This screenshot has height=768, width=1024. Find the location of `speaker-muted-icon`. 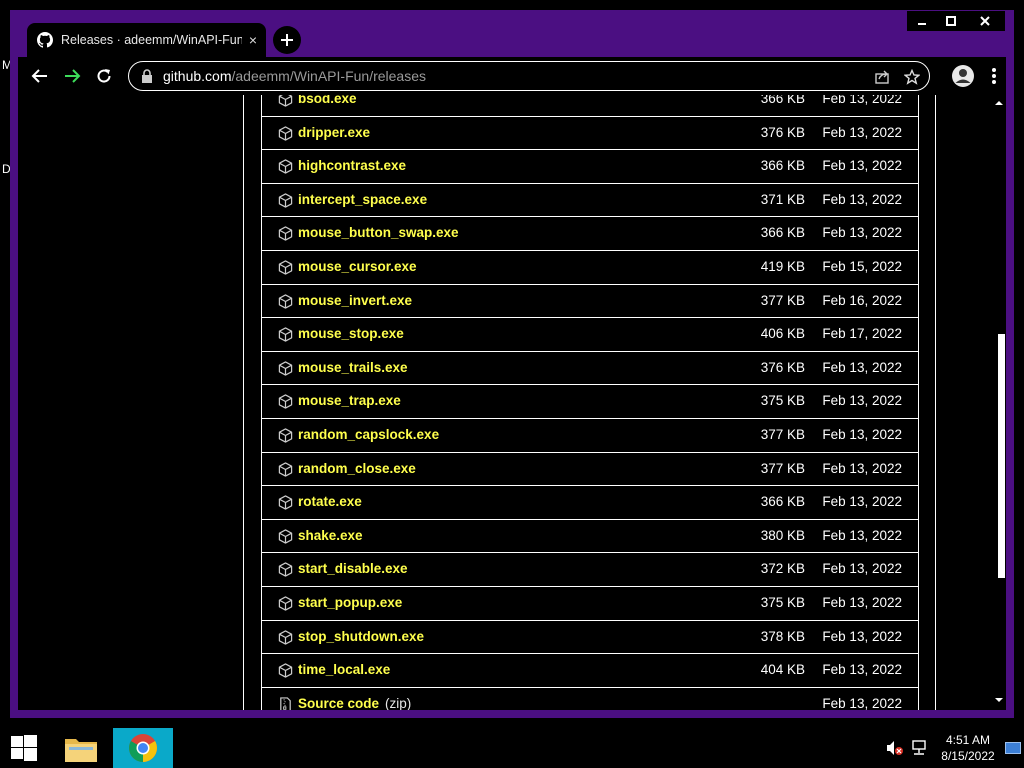

speaker-muted-icon is located at coordinates (895, 748).